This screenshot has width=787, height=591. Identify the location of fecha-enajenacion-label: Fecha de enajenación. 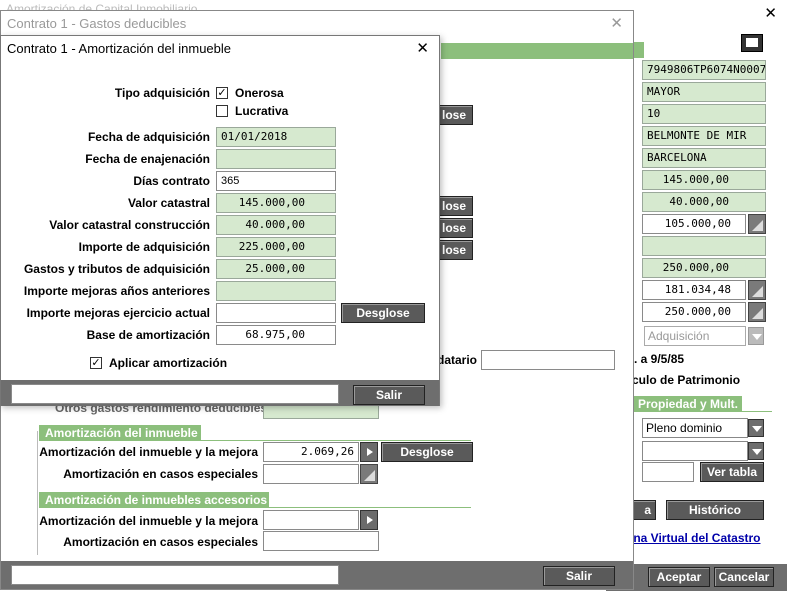
(147, 159).